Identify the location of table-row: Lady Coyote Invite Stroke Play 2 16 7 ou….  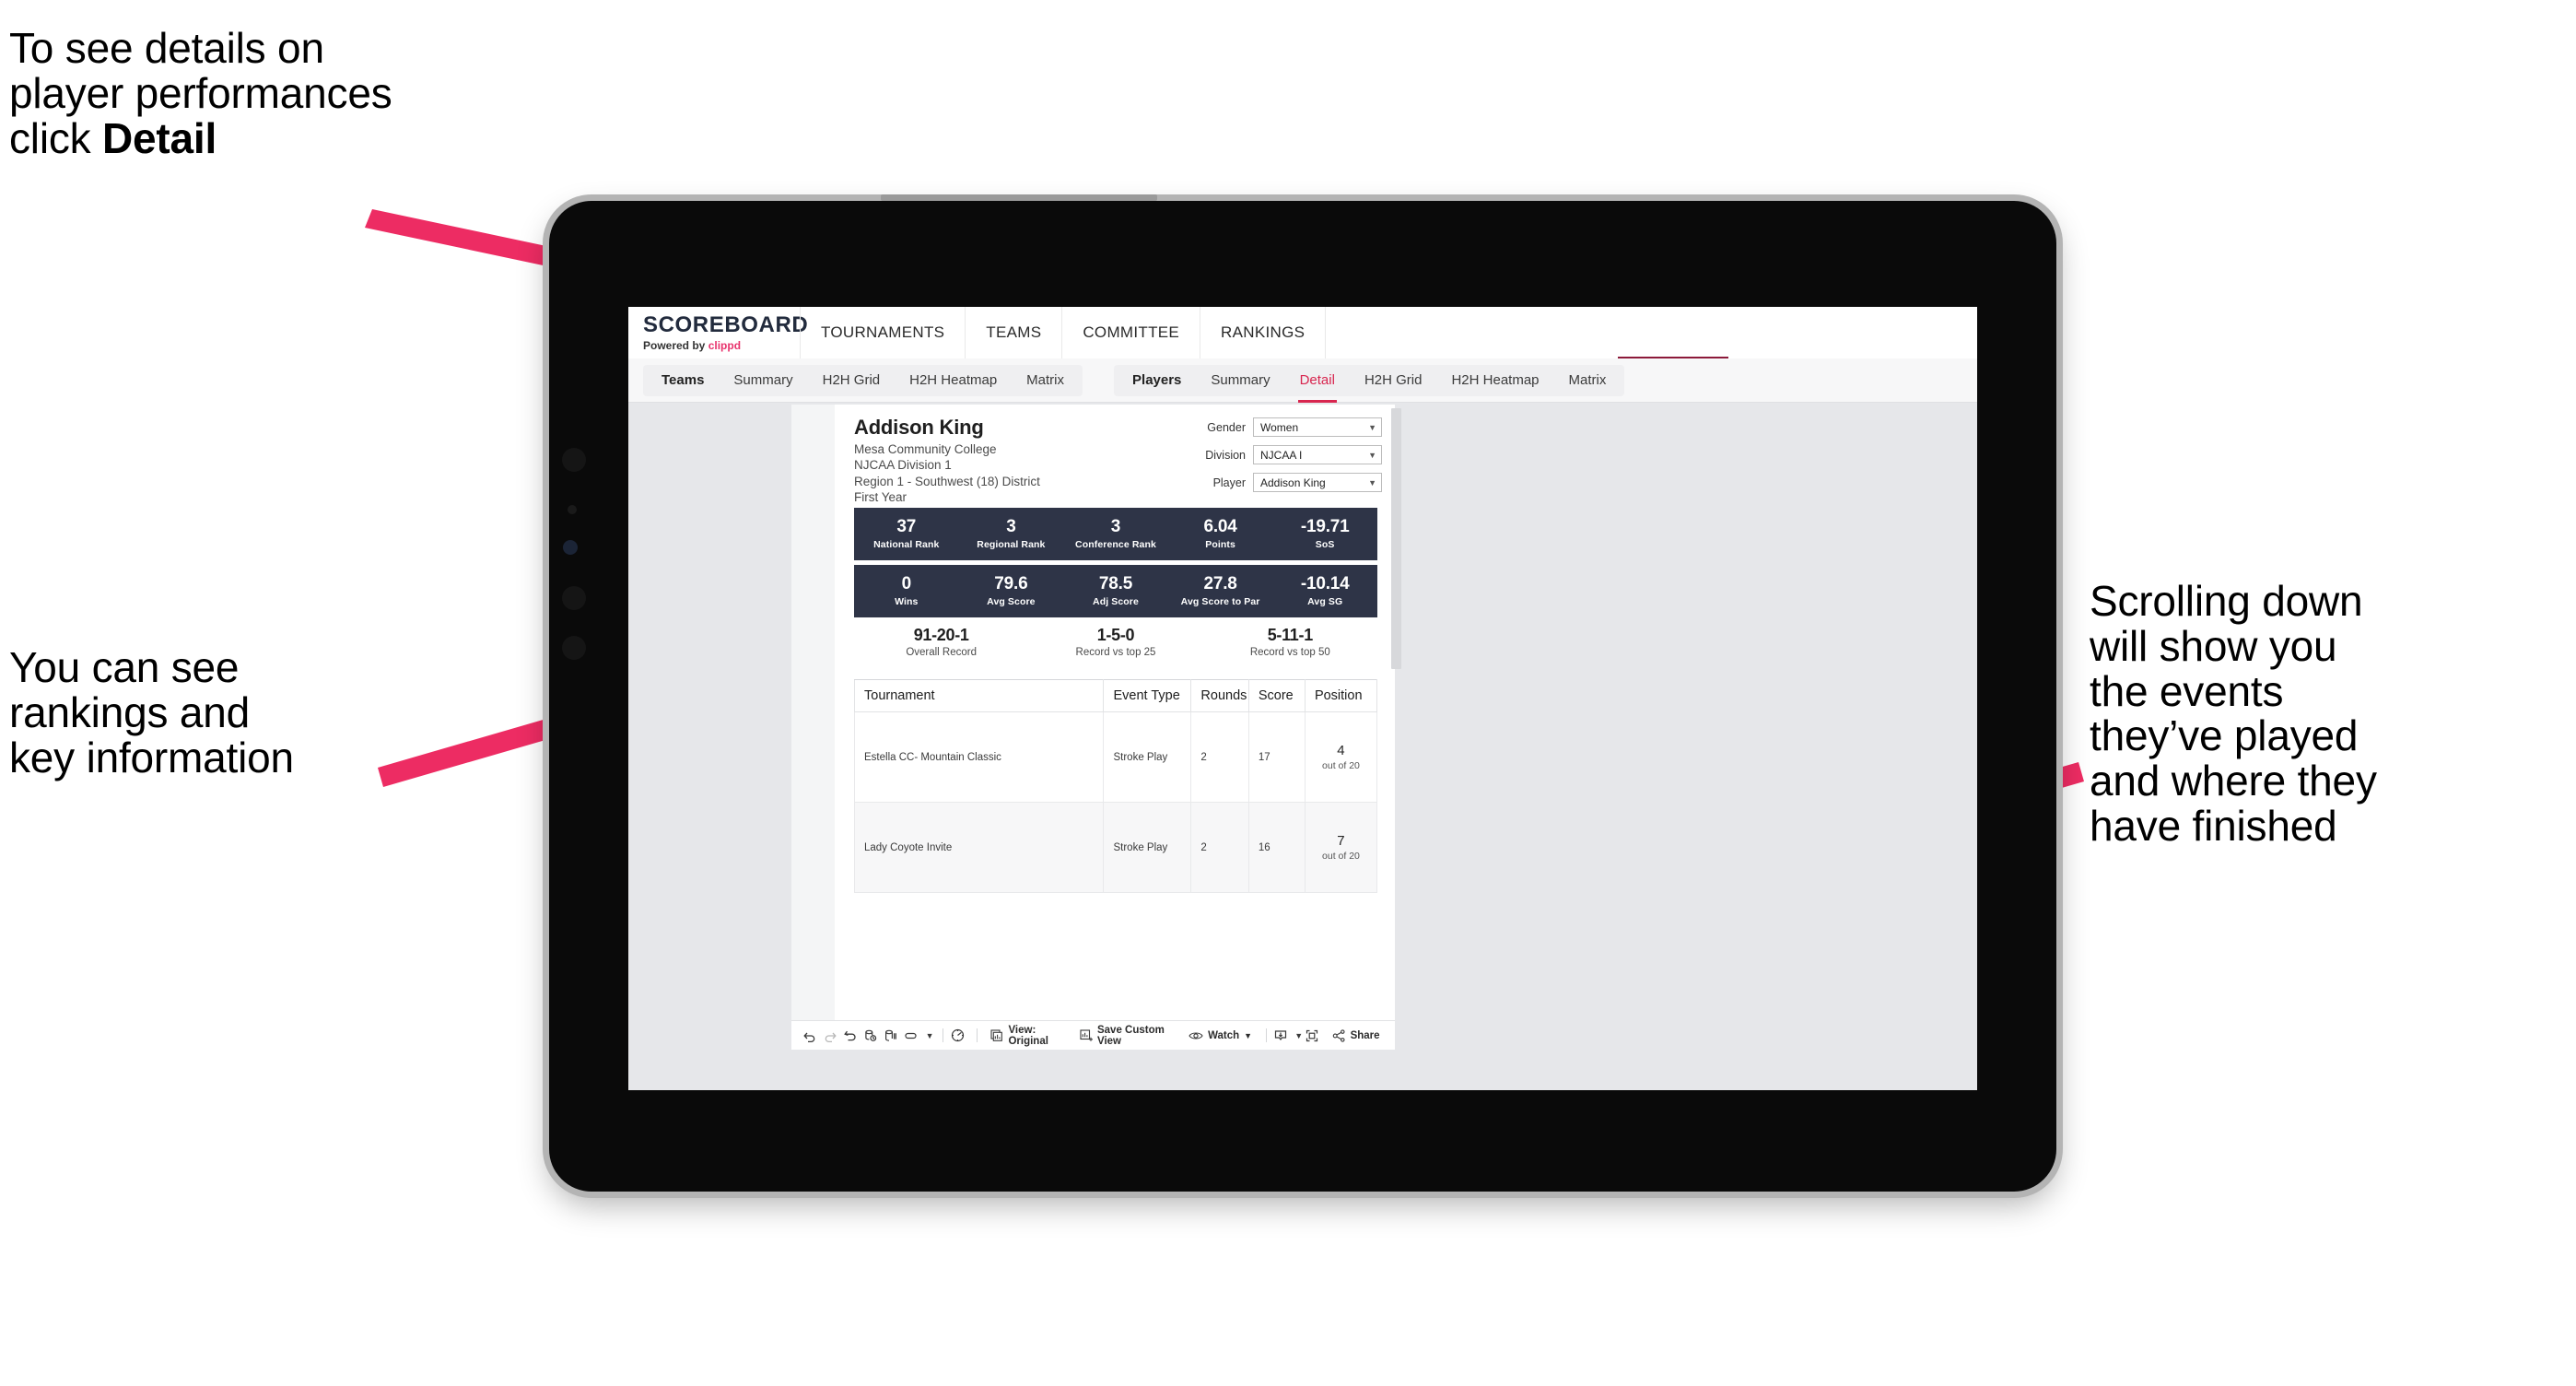
(1115, 847).